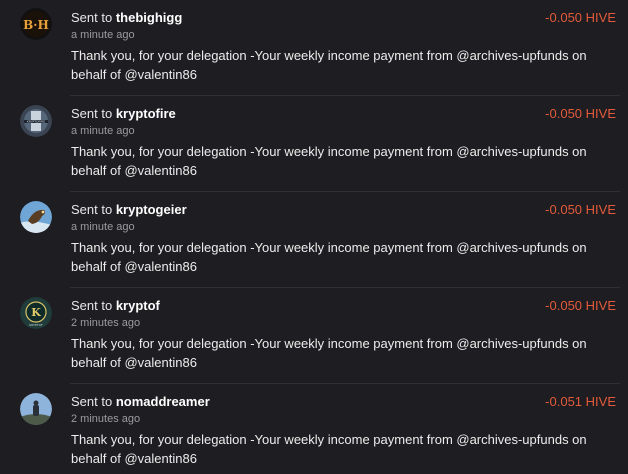 This screenshot has height=474, width=628. Describe the element at coordinates (149, 17) in the screenshot. I see `recipient-link: thebighigg` at that location.